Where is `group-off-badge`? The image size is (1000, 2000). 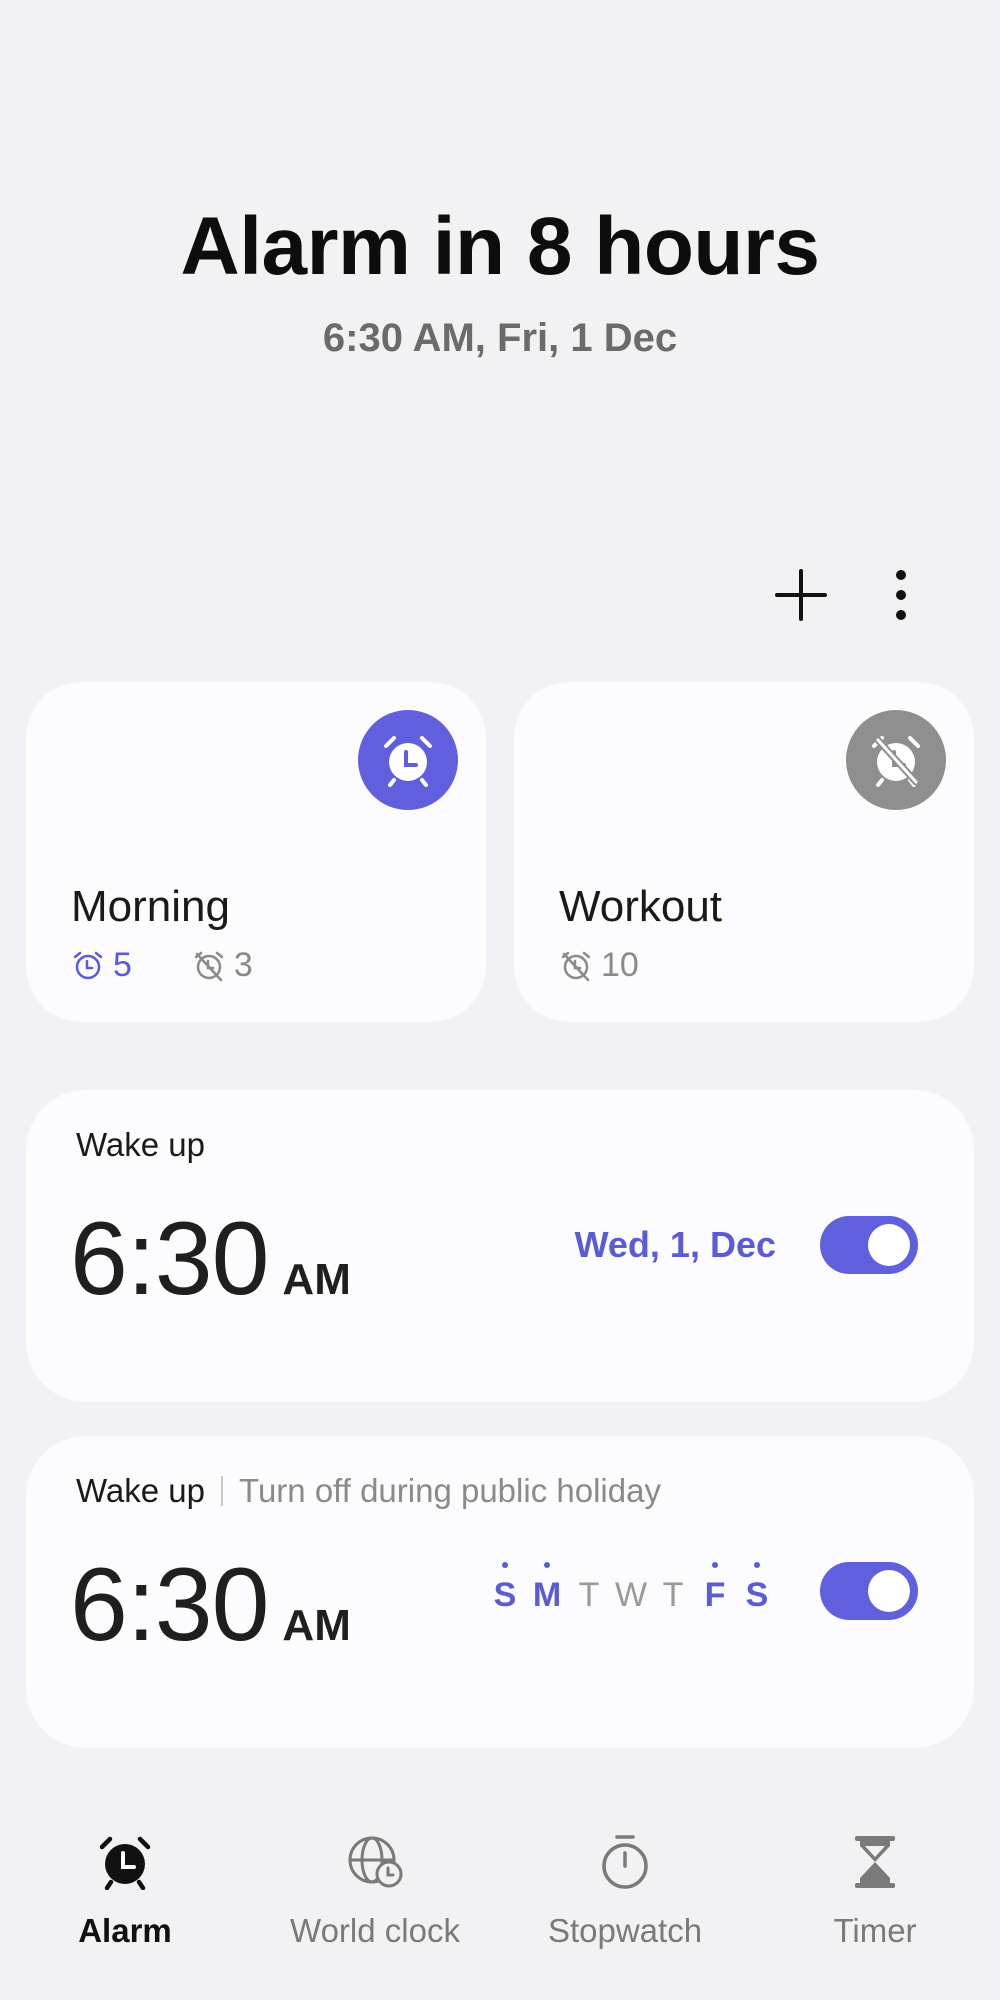
group-off-badge is located at coordinates (896, 760).